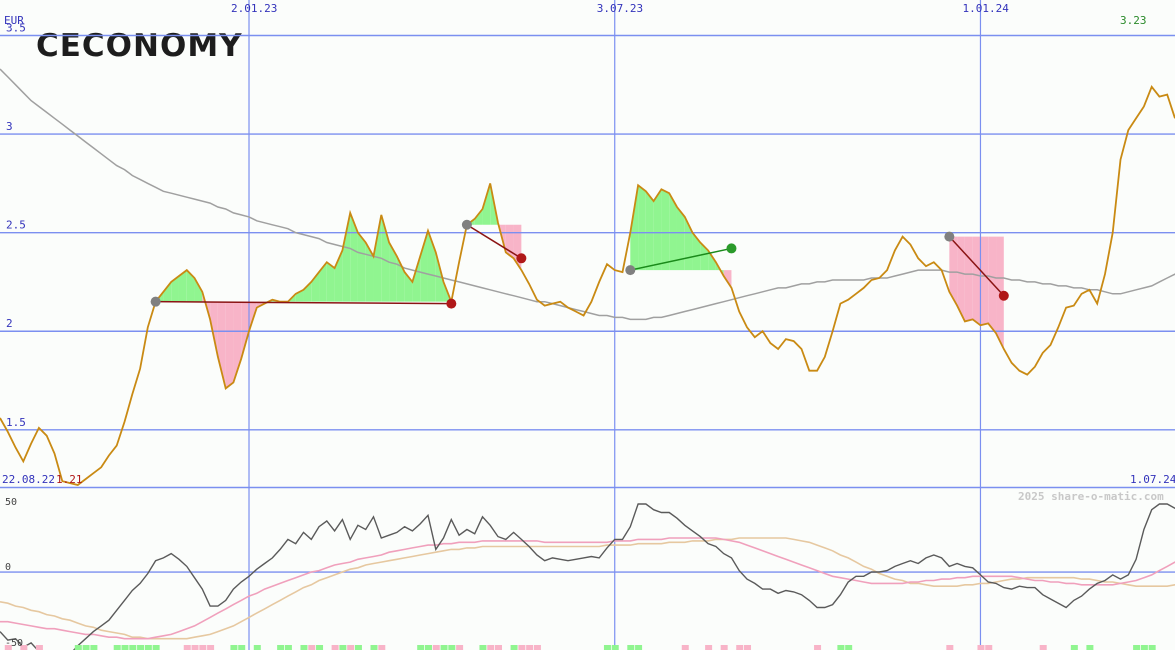 Image resolution: width=1175 pixels, height=650 pixels. I want to click on osc-tick-label: -50, so click(14, 643).